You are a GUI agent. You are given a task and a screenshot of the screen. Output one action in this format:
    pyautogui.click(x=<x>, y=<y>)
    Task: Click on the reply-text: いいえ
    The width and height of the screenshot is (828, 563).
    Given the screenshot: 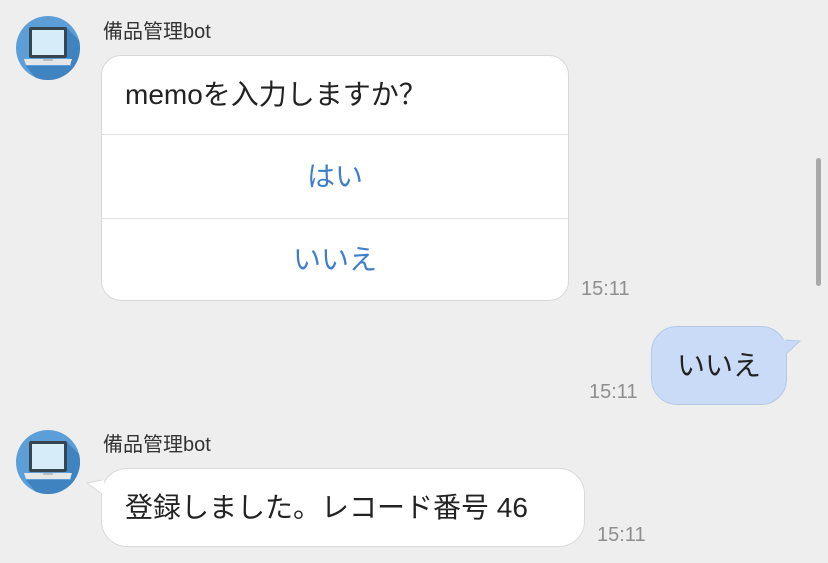 What is the action you would take?
    pyautogui.click(x=718, y=365)
    